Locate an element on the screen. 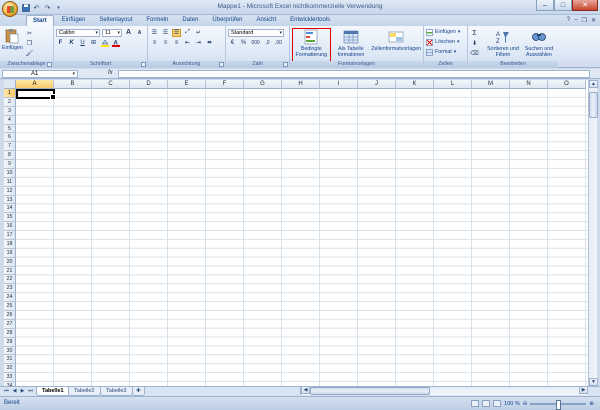 The image size is (600, 410). active-cell is located at coordinates (36, 94).